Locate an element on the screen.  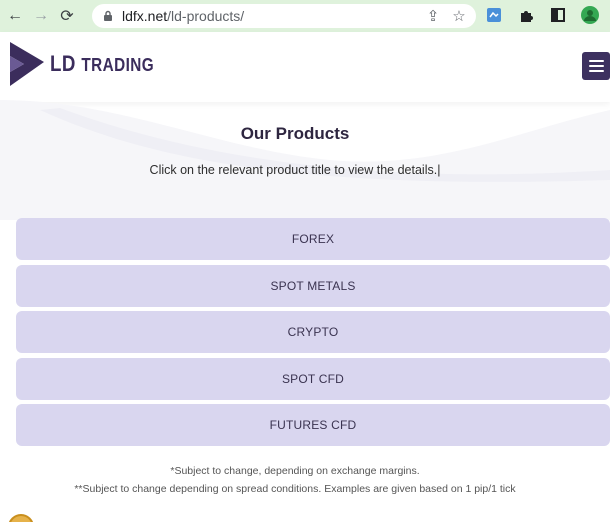
product-button-crypto: CRYPTO is located at coordinates (313, 332).